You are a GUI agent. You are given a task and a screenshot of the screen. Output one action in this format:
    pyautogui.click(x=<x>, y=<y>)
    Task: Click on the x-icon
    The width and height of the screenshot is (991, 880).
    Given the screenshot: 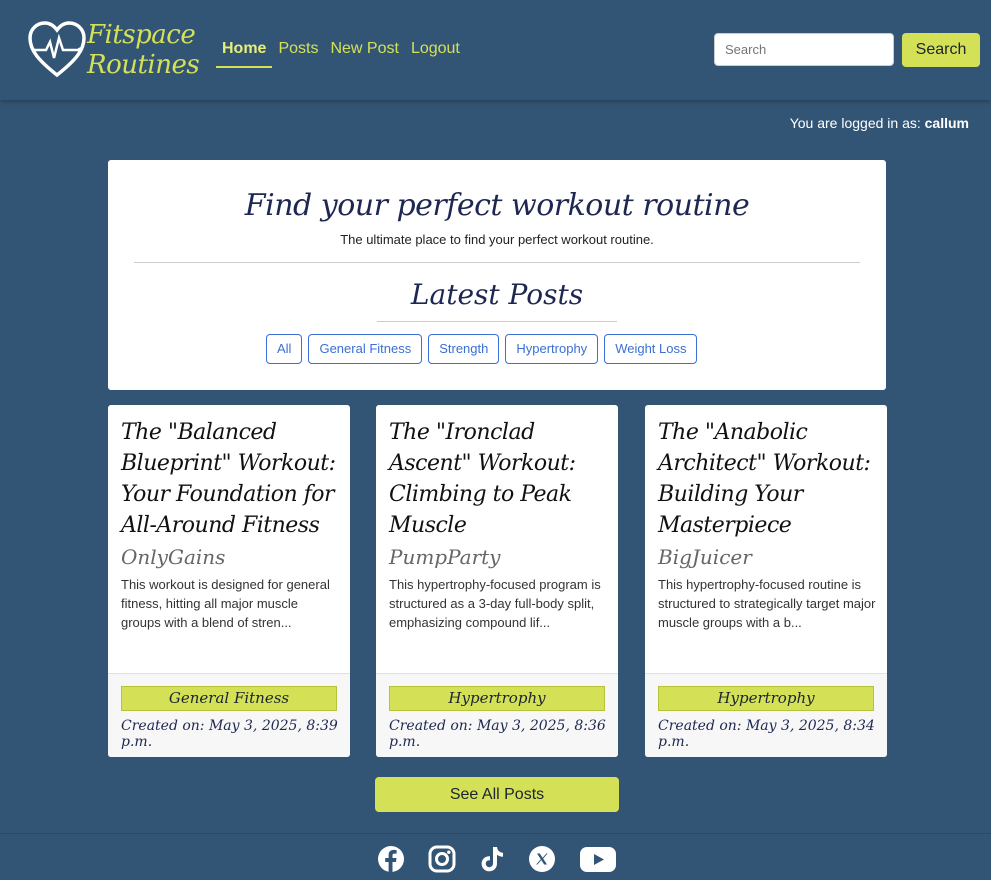 What is the action you would take?
    pyautogui.click(x=542, y=859)
    